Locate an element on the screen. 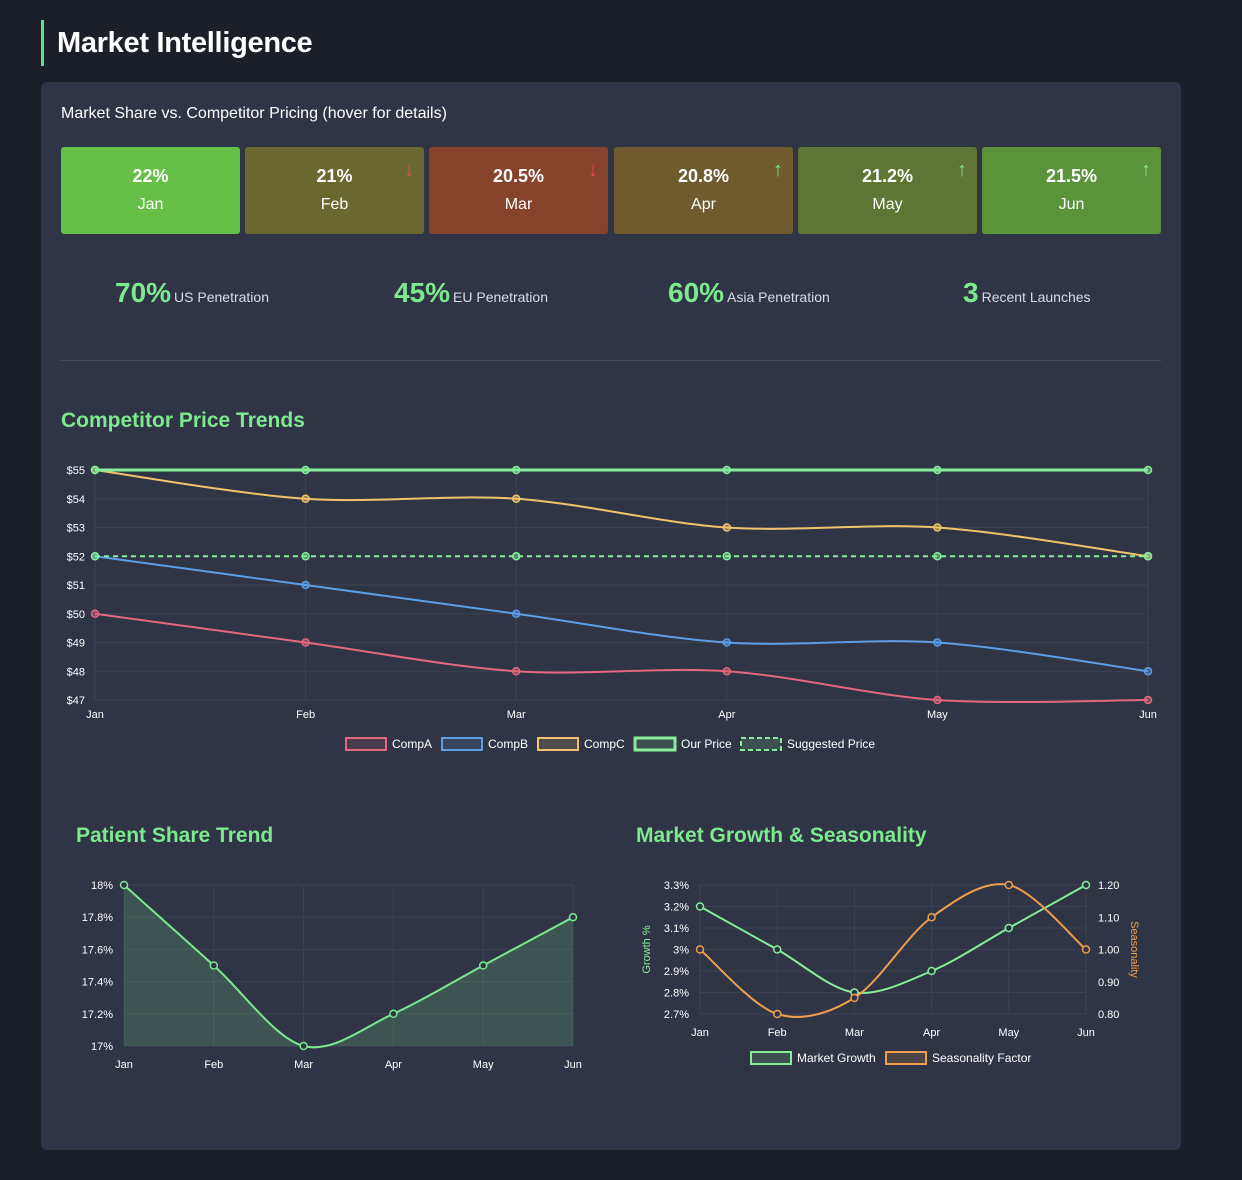  page-header: Market Intelligence is located at coordinates (177, 43).